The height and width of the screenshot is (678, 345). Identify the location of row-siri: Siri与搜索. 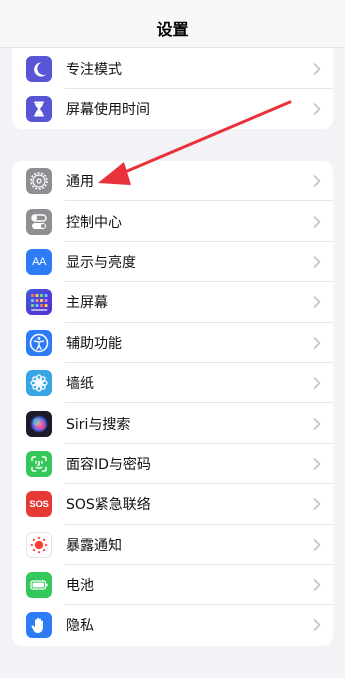
(172, 423).